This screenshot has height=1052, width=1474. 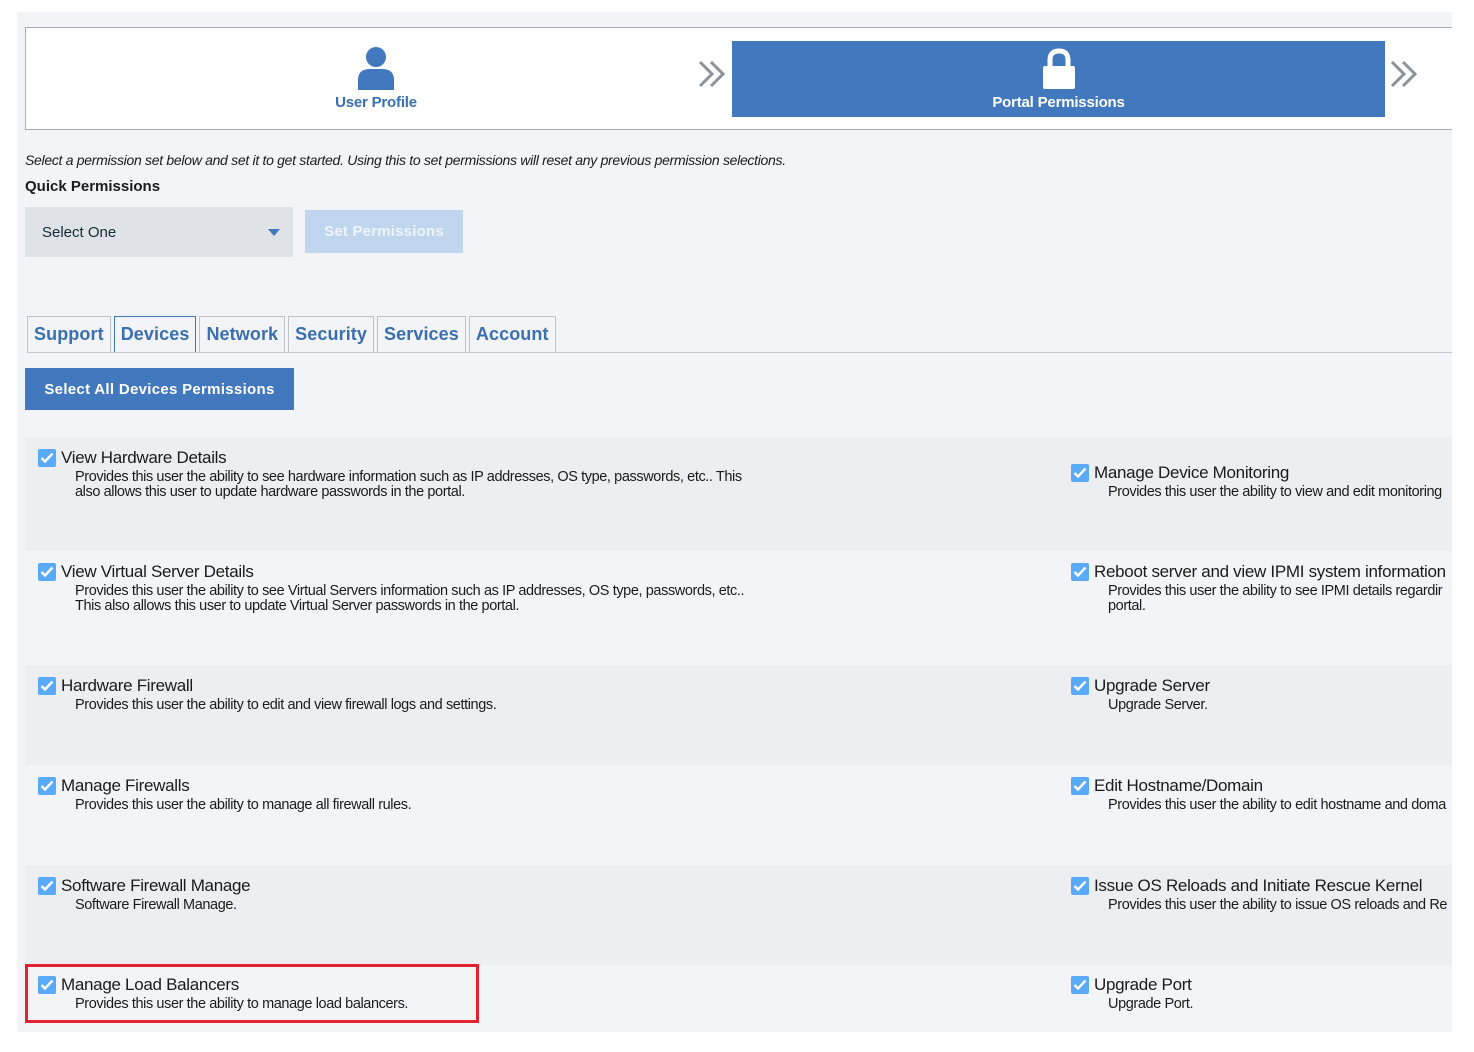 I want to click on permission-item: Upgrade Server Upgrade Server., so click(x=1261, y=694).